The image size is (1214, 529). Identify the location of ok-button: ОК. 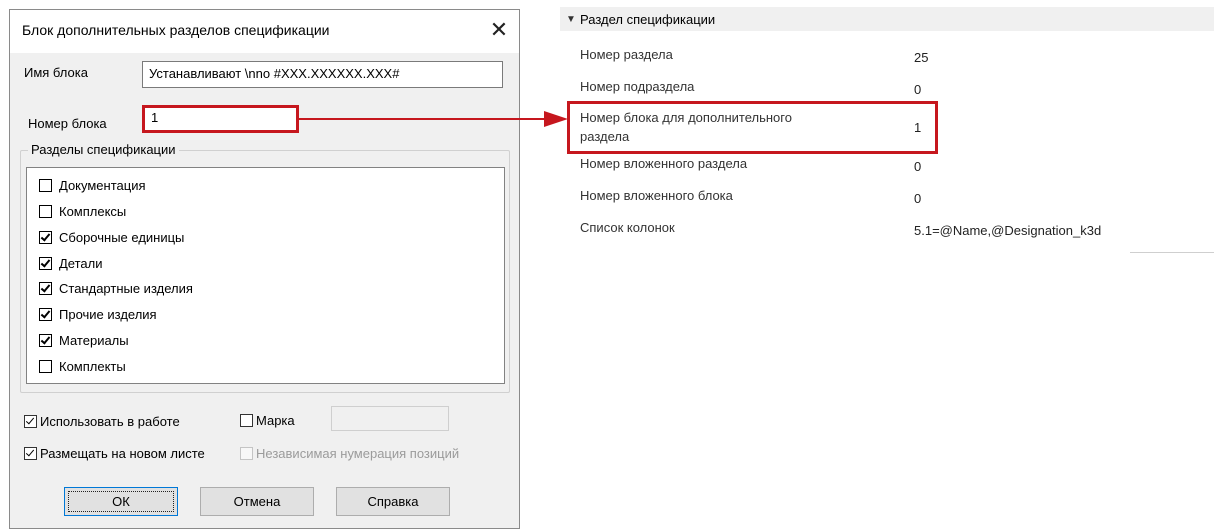
(121, 501).